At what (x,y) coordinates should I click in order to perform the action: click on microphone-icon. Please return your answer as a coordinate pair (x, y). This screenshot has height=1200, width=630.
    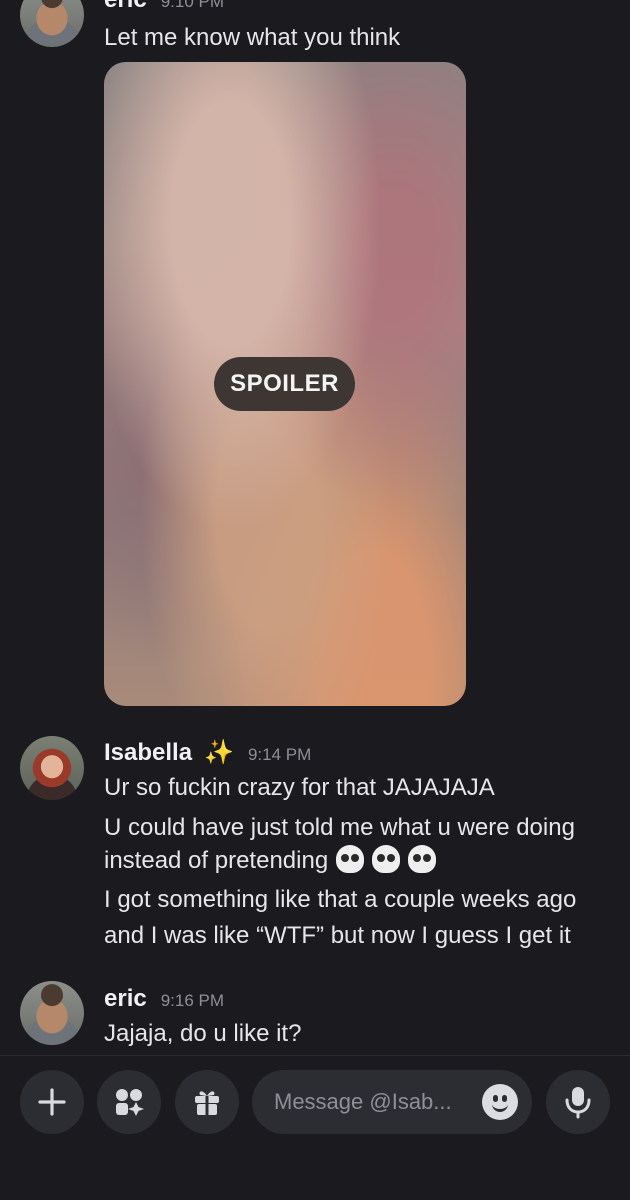
    Looking at the image, I should click on (578, 1103).